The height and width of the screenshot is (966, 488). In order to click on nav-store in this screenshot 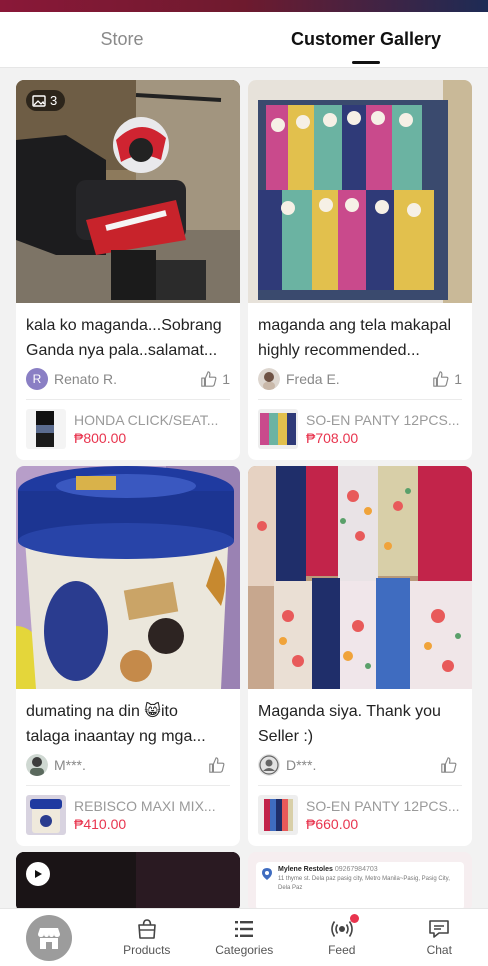, I will do `click(49, 937)`.